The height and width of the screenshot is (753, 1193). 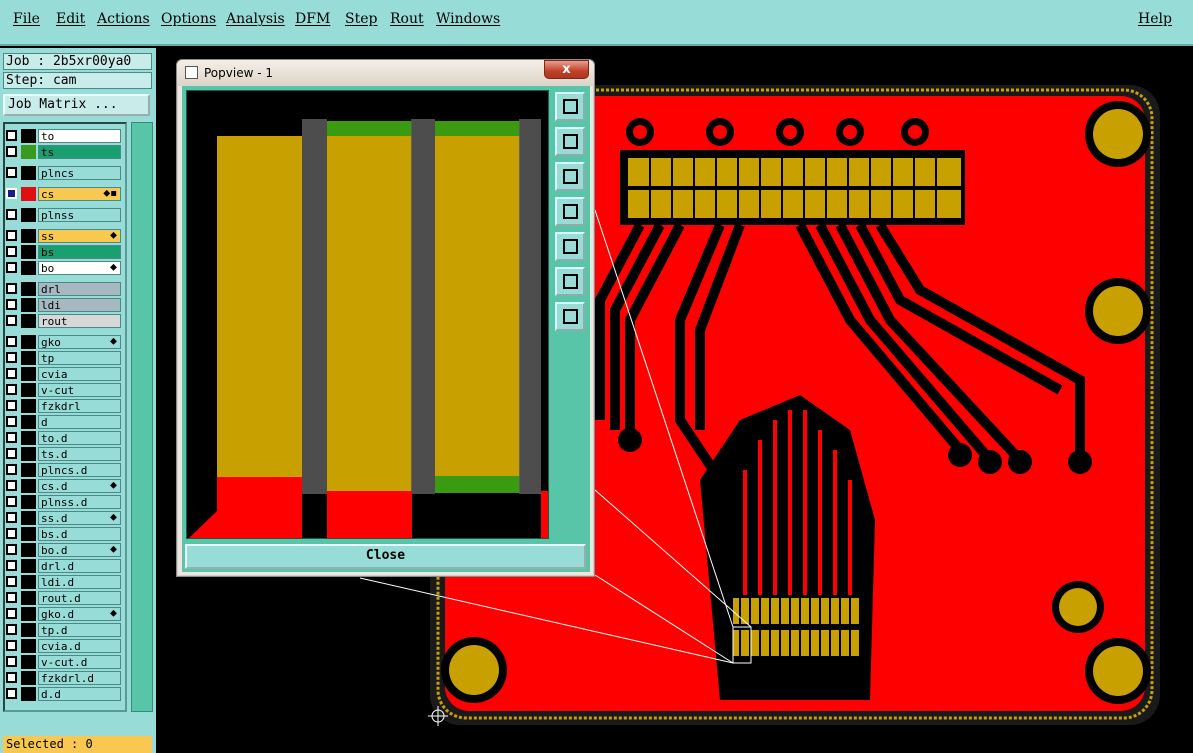 What do you see at coordinates (570, 281) in the screenshot?
I see `zoom-in-button` at bounding box center [570, 281].